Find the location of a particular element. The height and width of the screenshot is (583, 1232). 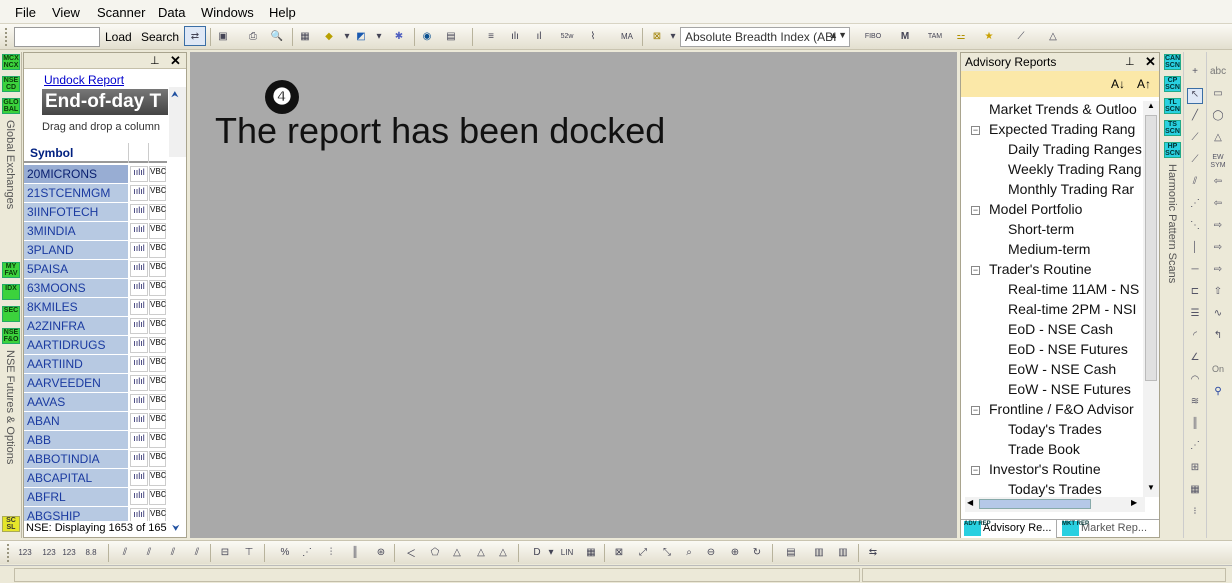

table-row: 3MINDIA ıılıl VBC is located at coordinates (95, 231).